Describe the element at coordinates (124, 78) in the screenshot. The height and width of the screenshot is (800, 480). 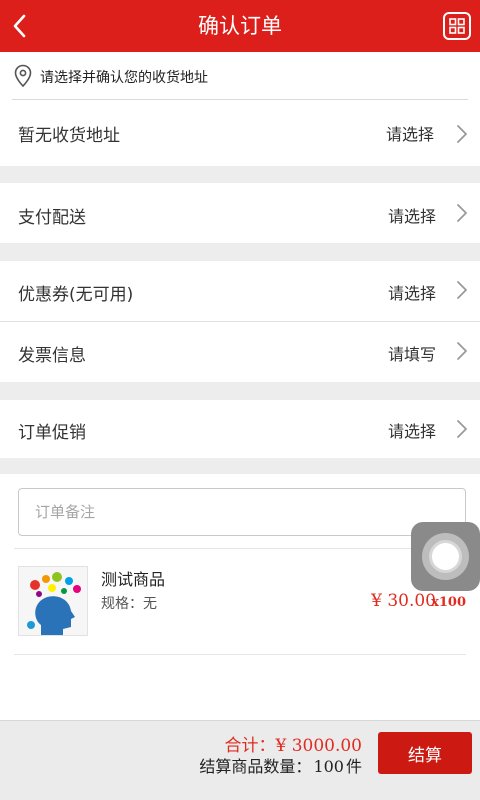
I see `address-hint-text: 请选择并确认您的收货地址` at that location.